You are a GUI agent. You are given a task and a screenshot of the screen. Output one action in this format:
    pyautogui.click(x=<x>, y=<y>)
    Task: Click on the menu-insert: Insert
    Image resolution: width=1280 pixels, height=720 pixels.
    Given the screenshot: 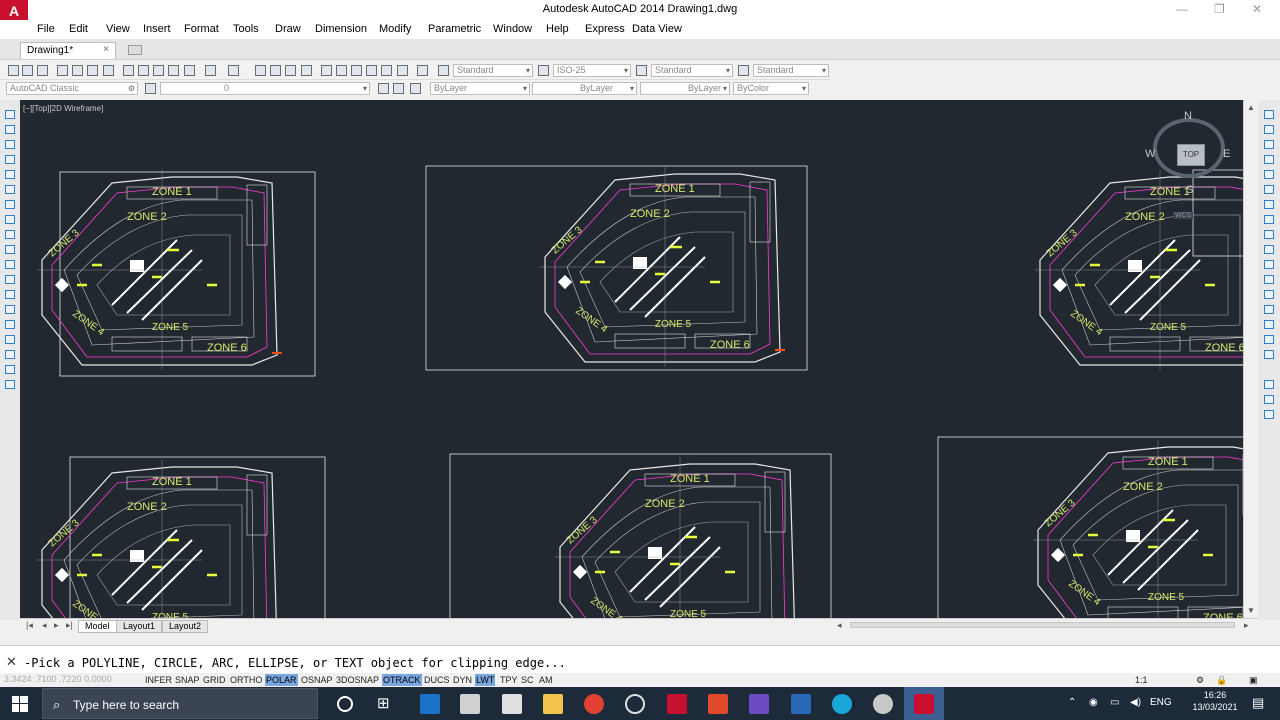 What is the action you would take?
    pyautogui.click(x=157, y=29)
    